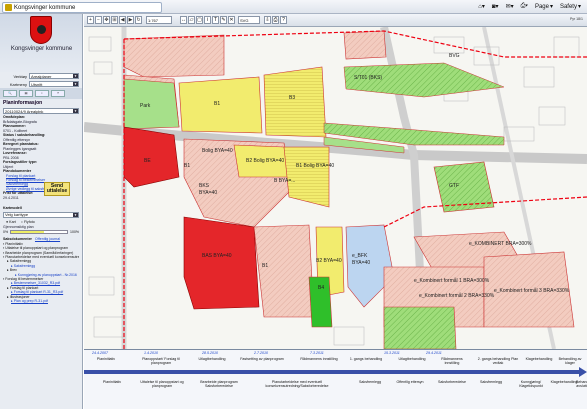 The height and width of the screenshot is (410, 587). I want to click on browser-tab: Kongsvinger kommune, so click(82, 7).